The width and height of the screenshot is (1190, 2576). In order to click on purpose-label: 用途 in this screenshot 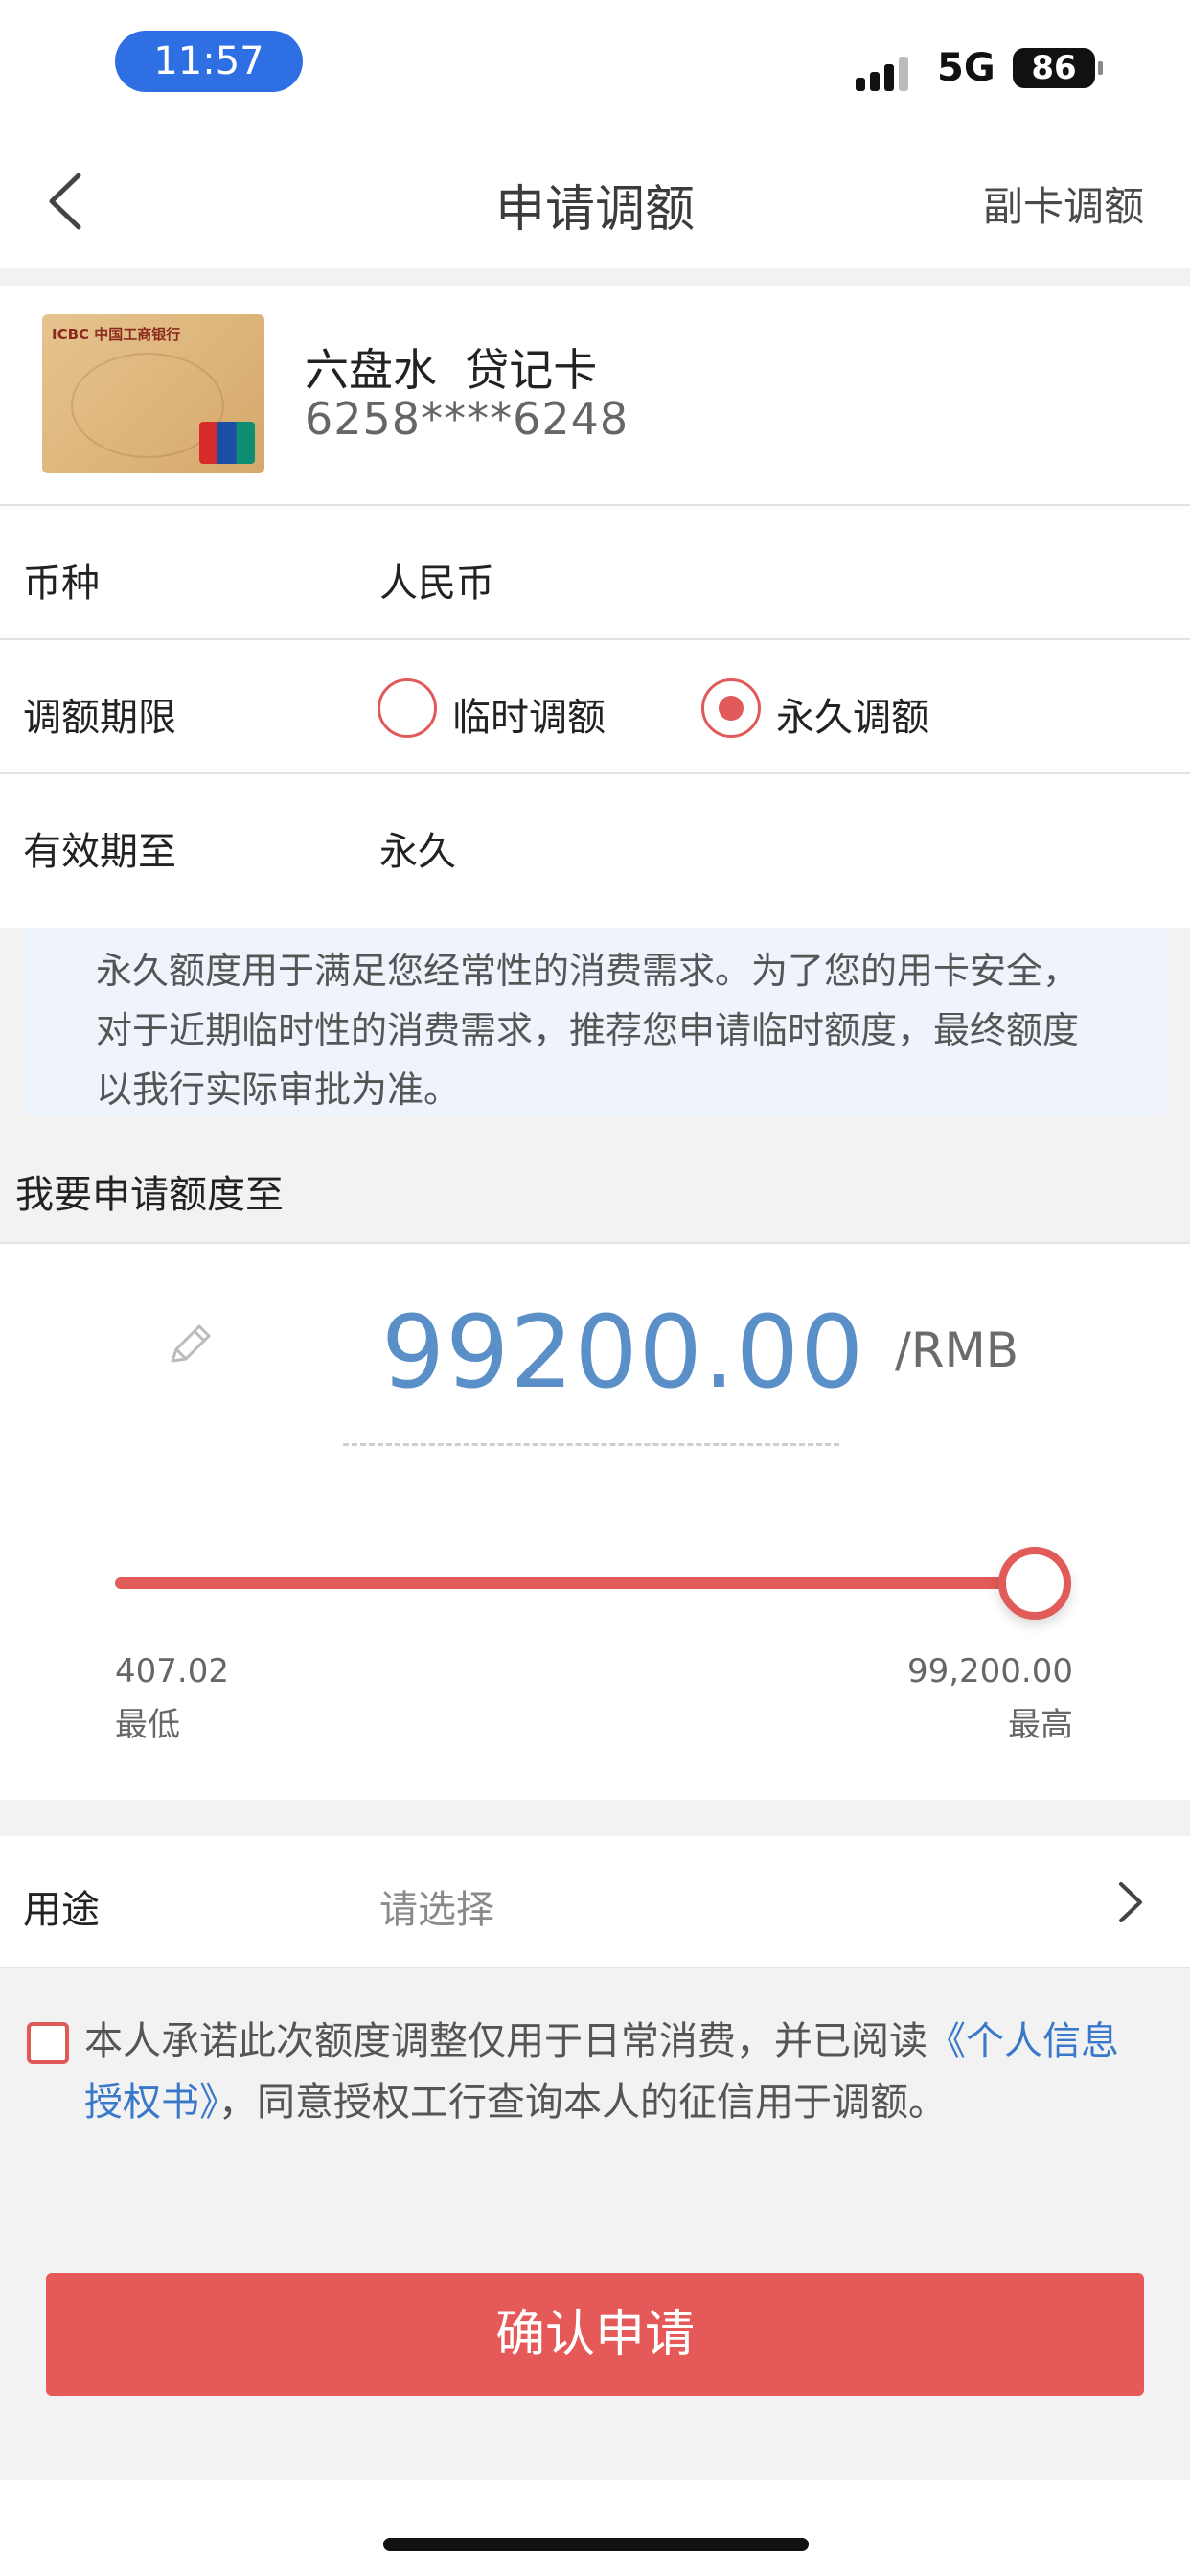, I will do `click(62, 1910)`.